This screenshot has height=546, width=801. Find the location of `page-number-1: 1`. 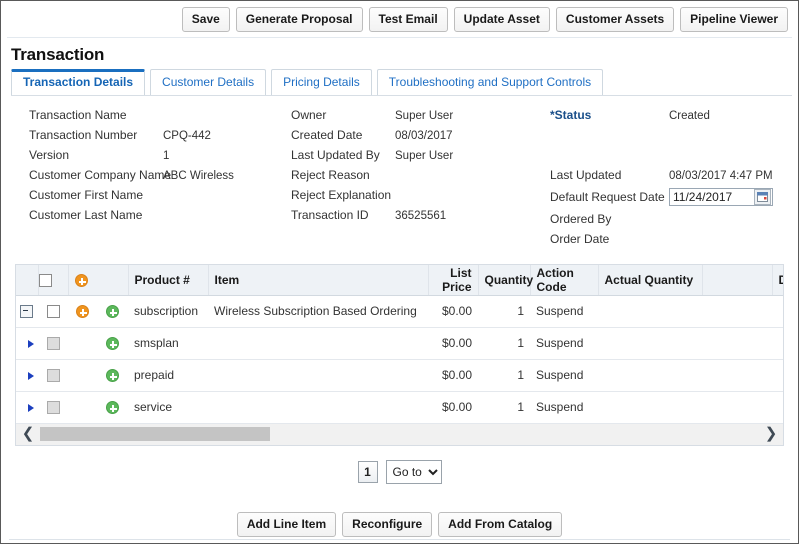

page-number-1: 1 is located at coordinates (367, 471).